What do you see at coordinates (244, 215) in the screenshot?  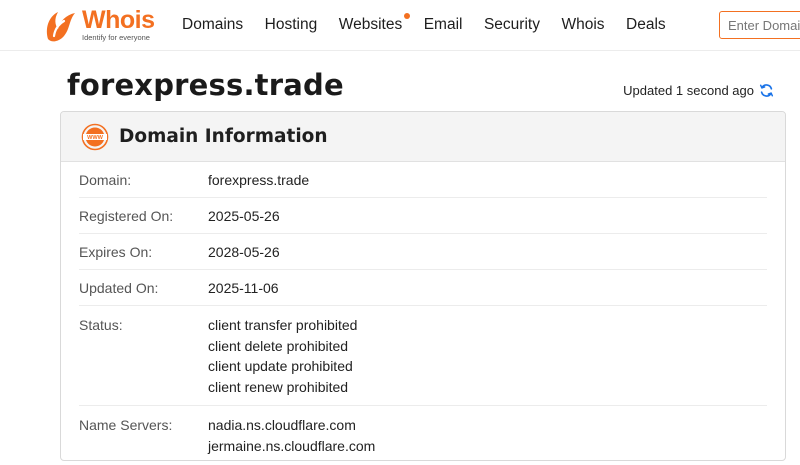 I see `detail-value: 2025-05-26` at bounding box center [244, 215].